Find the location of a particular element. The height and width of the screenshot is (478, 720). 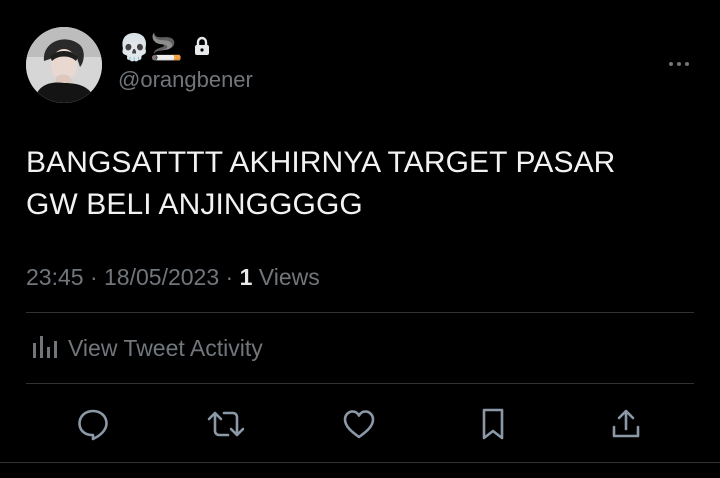

display-name: 💀🚬 is located at coordinates (150, 48).